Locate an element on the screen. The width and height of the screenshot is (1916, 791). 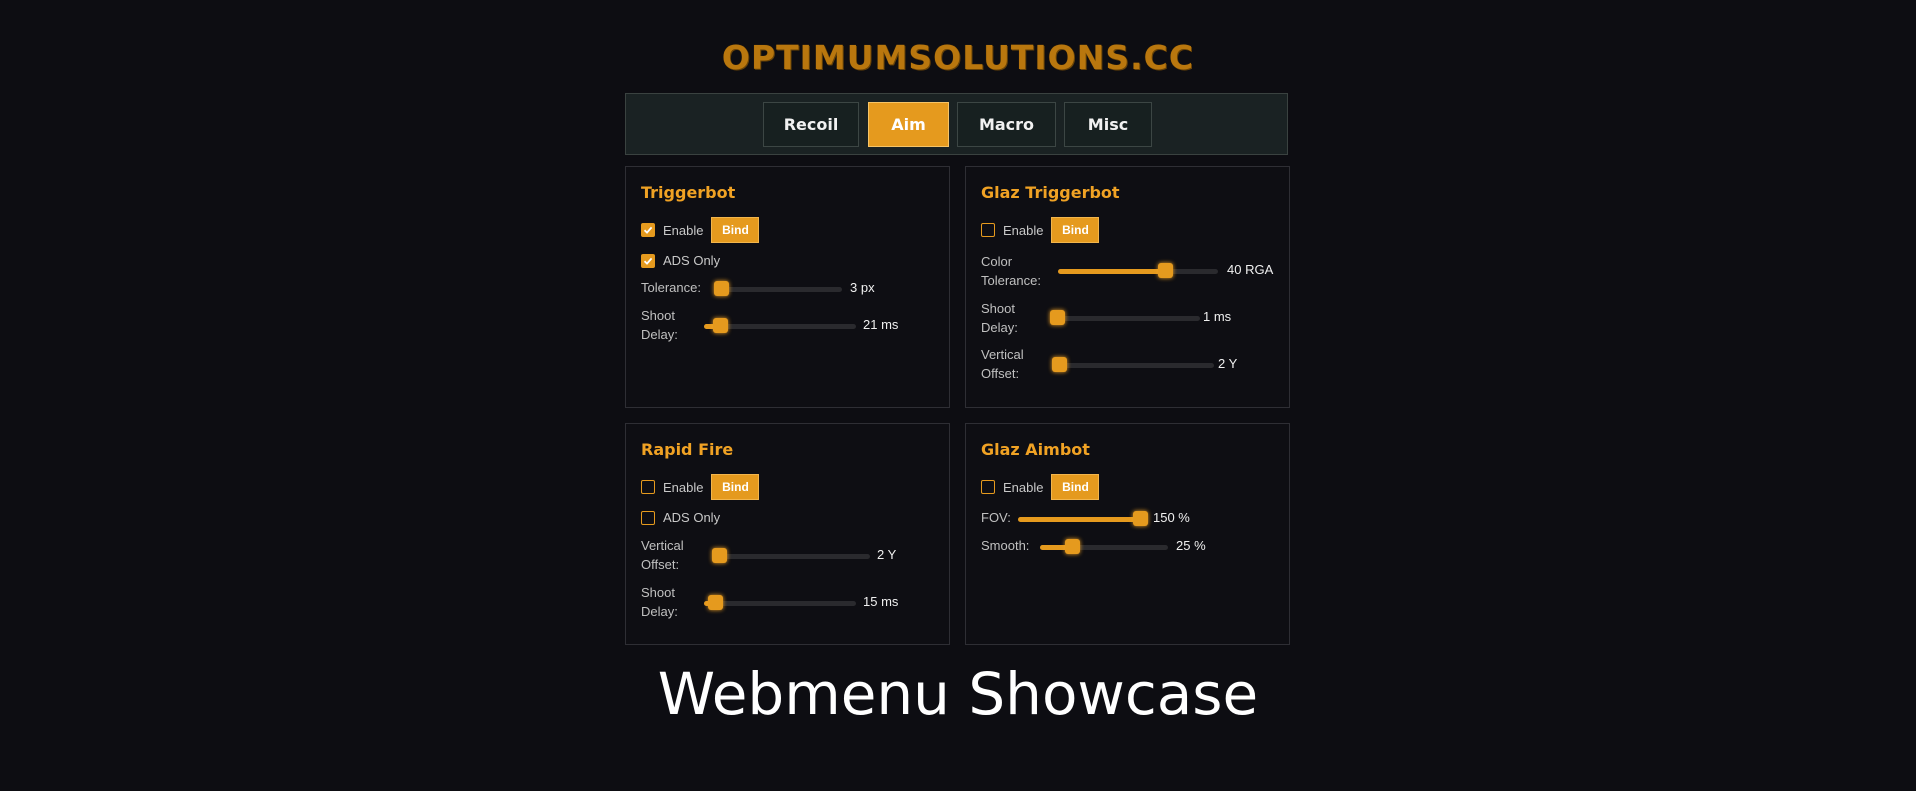
fov-slider is located at coordinates (1083, 518).